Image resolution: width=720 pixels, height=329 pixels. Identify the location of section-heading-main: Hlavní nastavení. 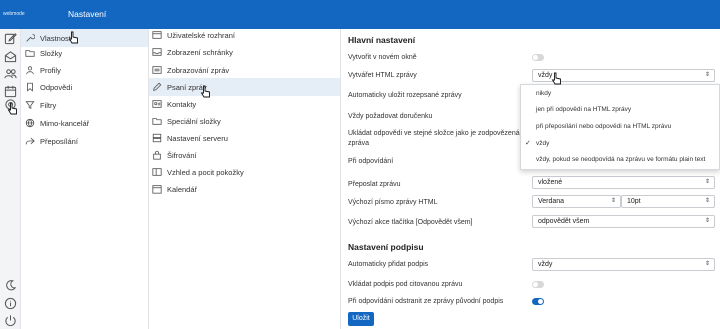
(382, 40).